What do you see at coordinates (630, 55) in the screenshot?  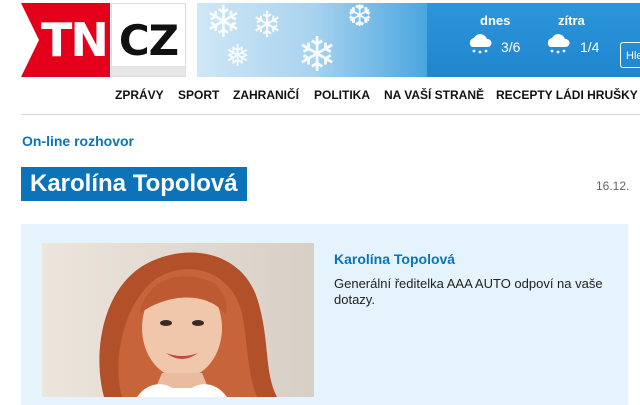 I see `search-button: Hle` at bounding box center [630, 55].